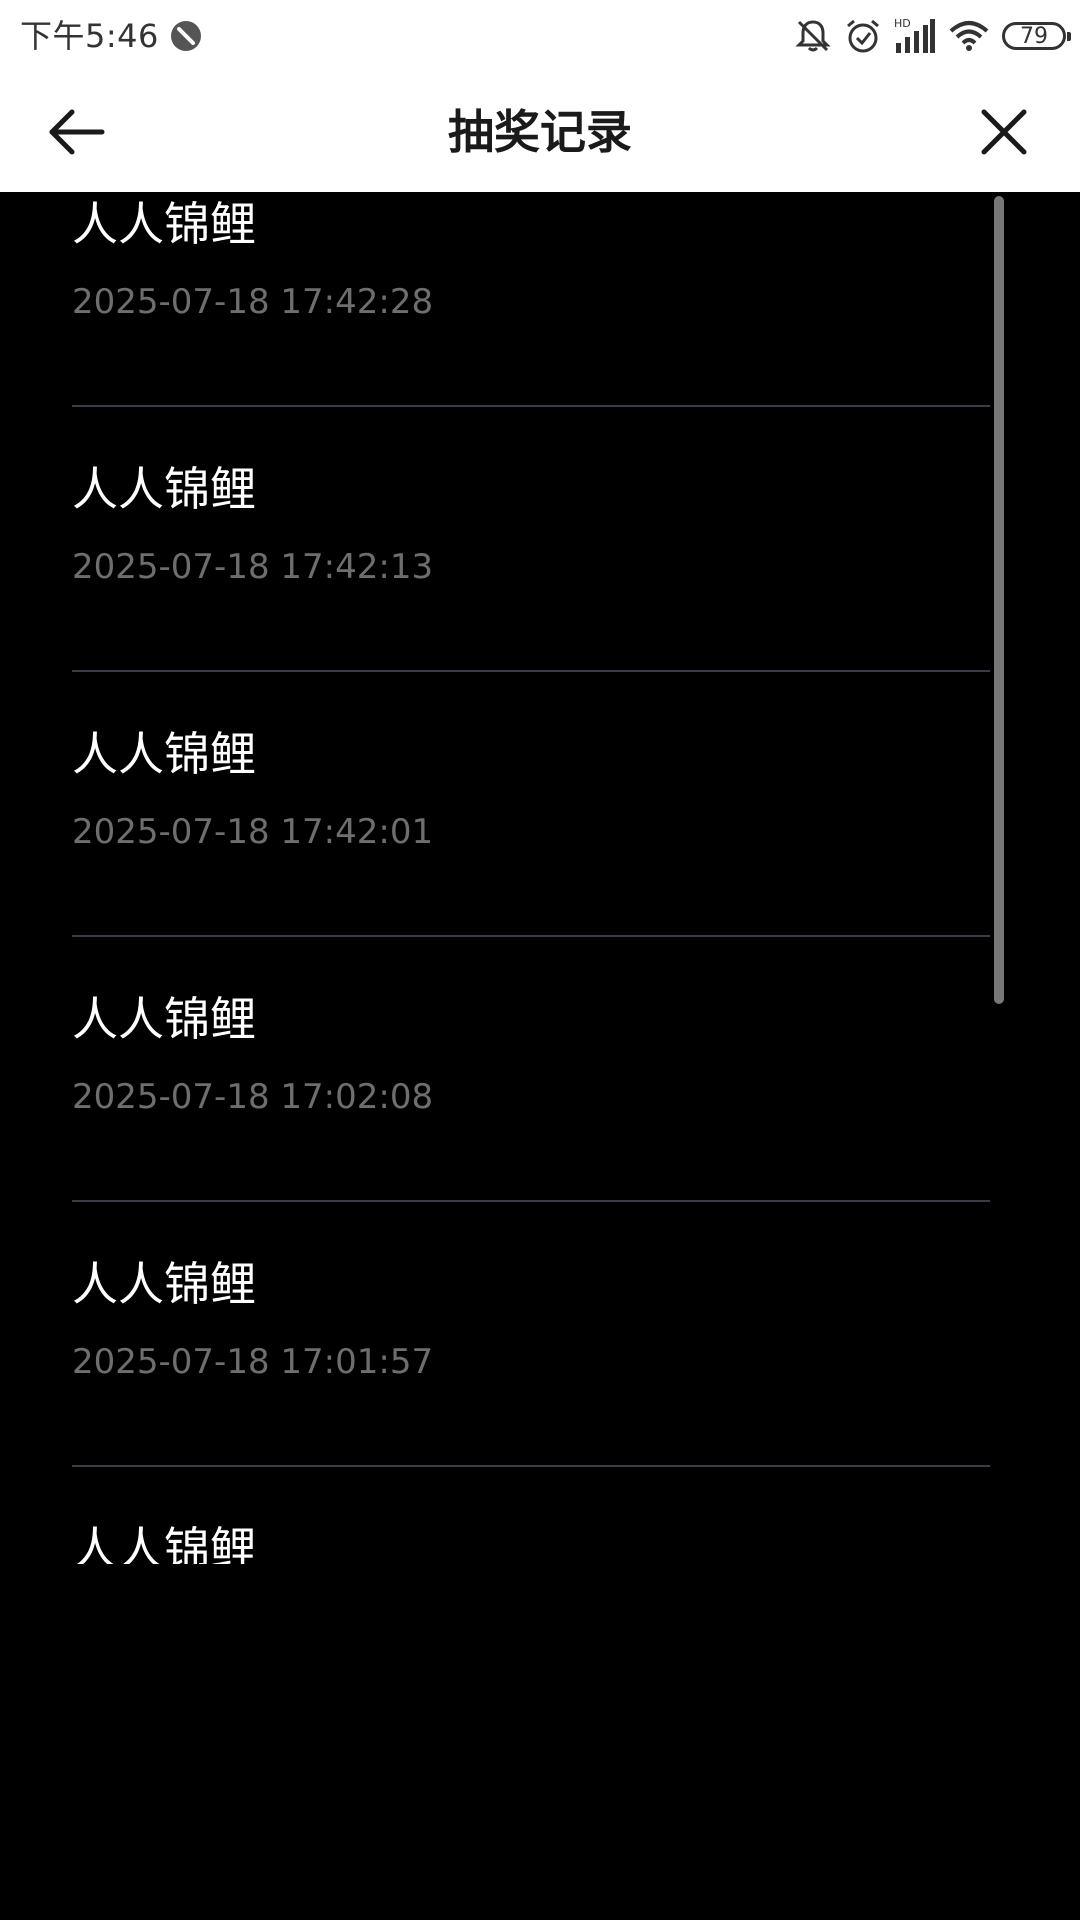 This screenshot has height=1920, width=1080. What do you see at coordinates (531, 804) in the screenshot?
I see `list-item: 人人锦鲤 2025-07-18 17:42:01` at bounding box center [531, 804].